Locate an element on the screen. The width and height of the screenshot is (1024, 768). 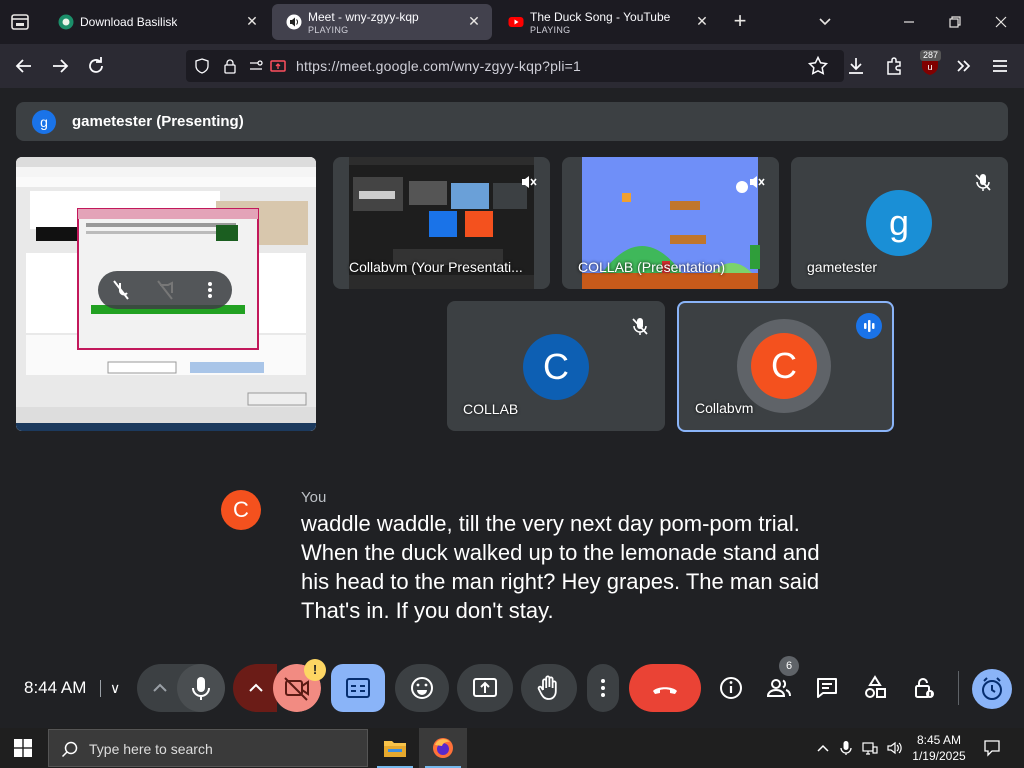
tab-download-basilisk: Download Basilisk ✕ is located at coordinates (157, 22).